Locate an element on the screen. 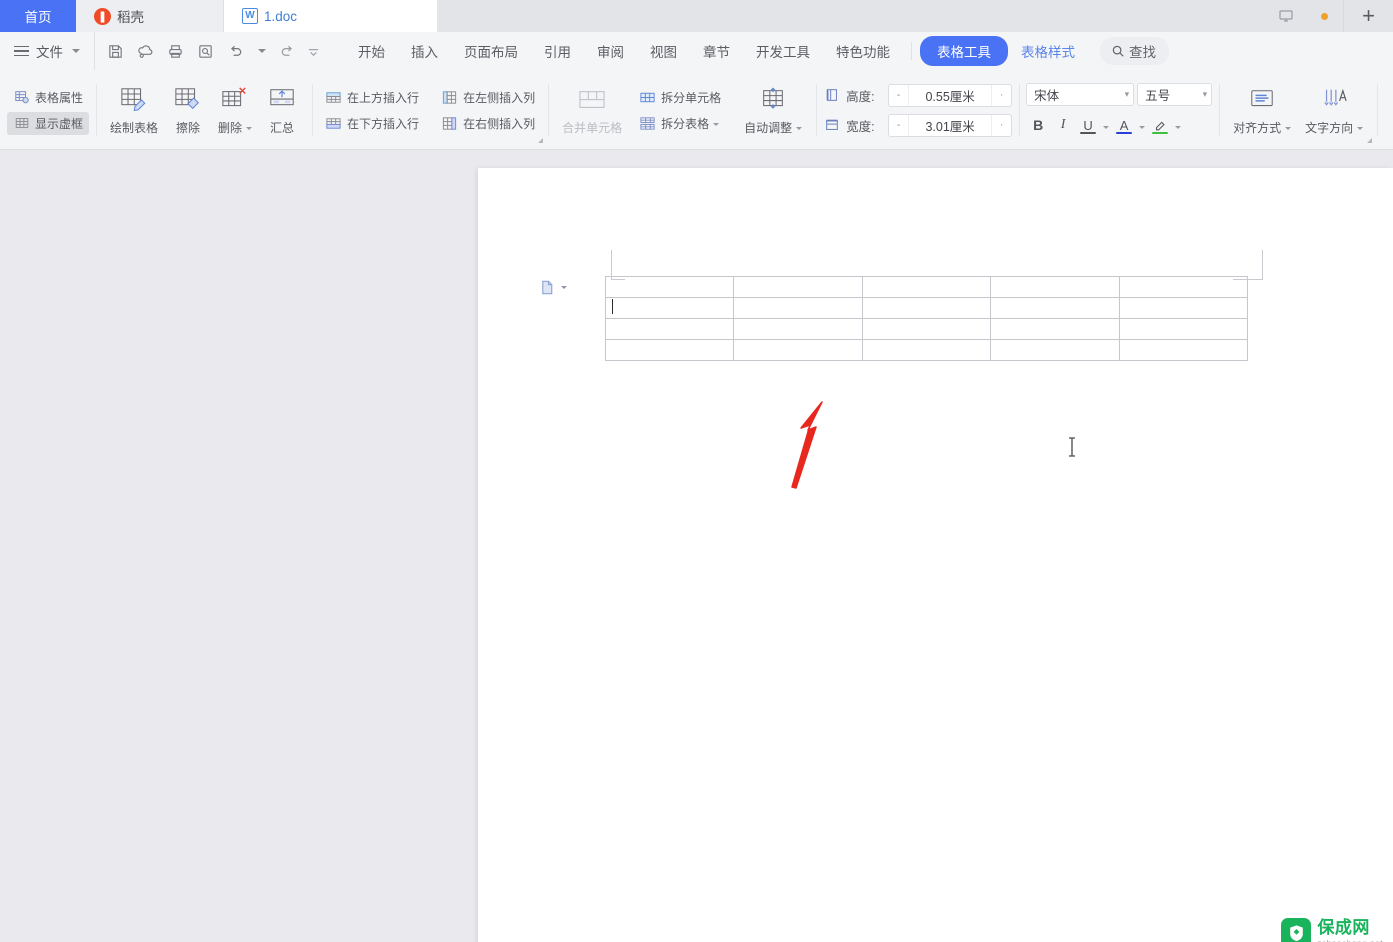 The width and height of the screenshot is (1393, 942). new-tab-button: + is located at coordinates (1368, 16).